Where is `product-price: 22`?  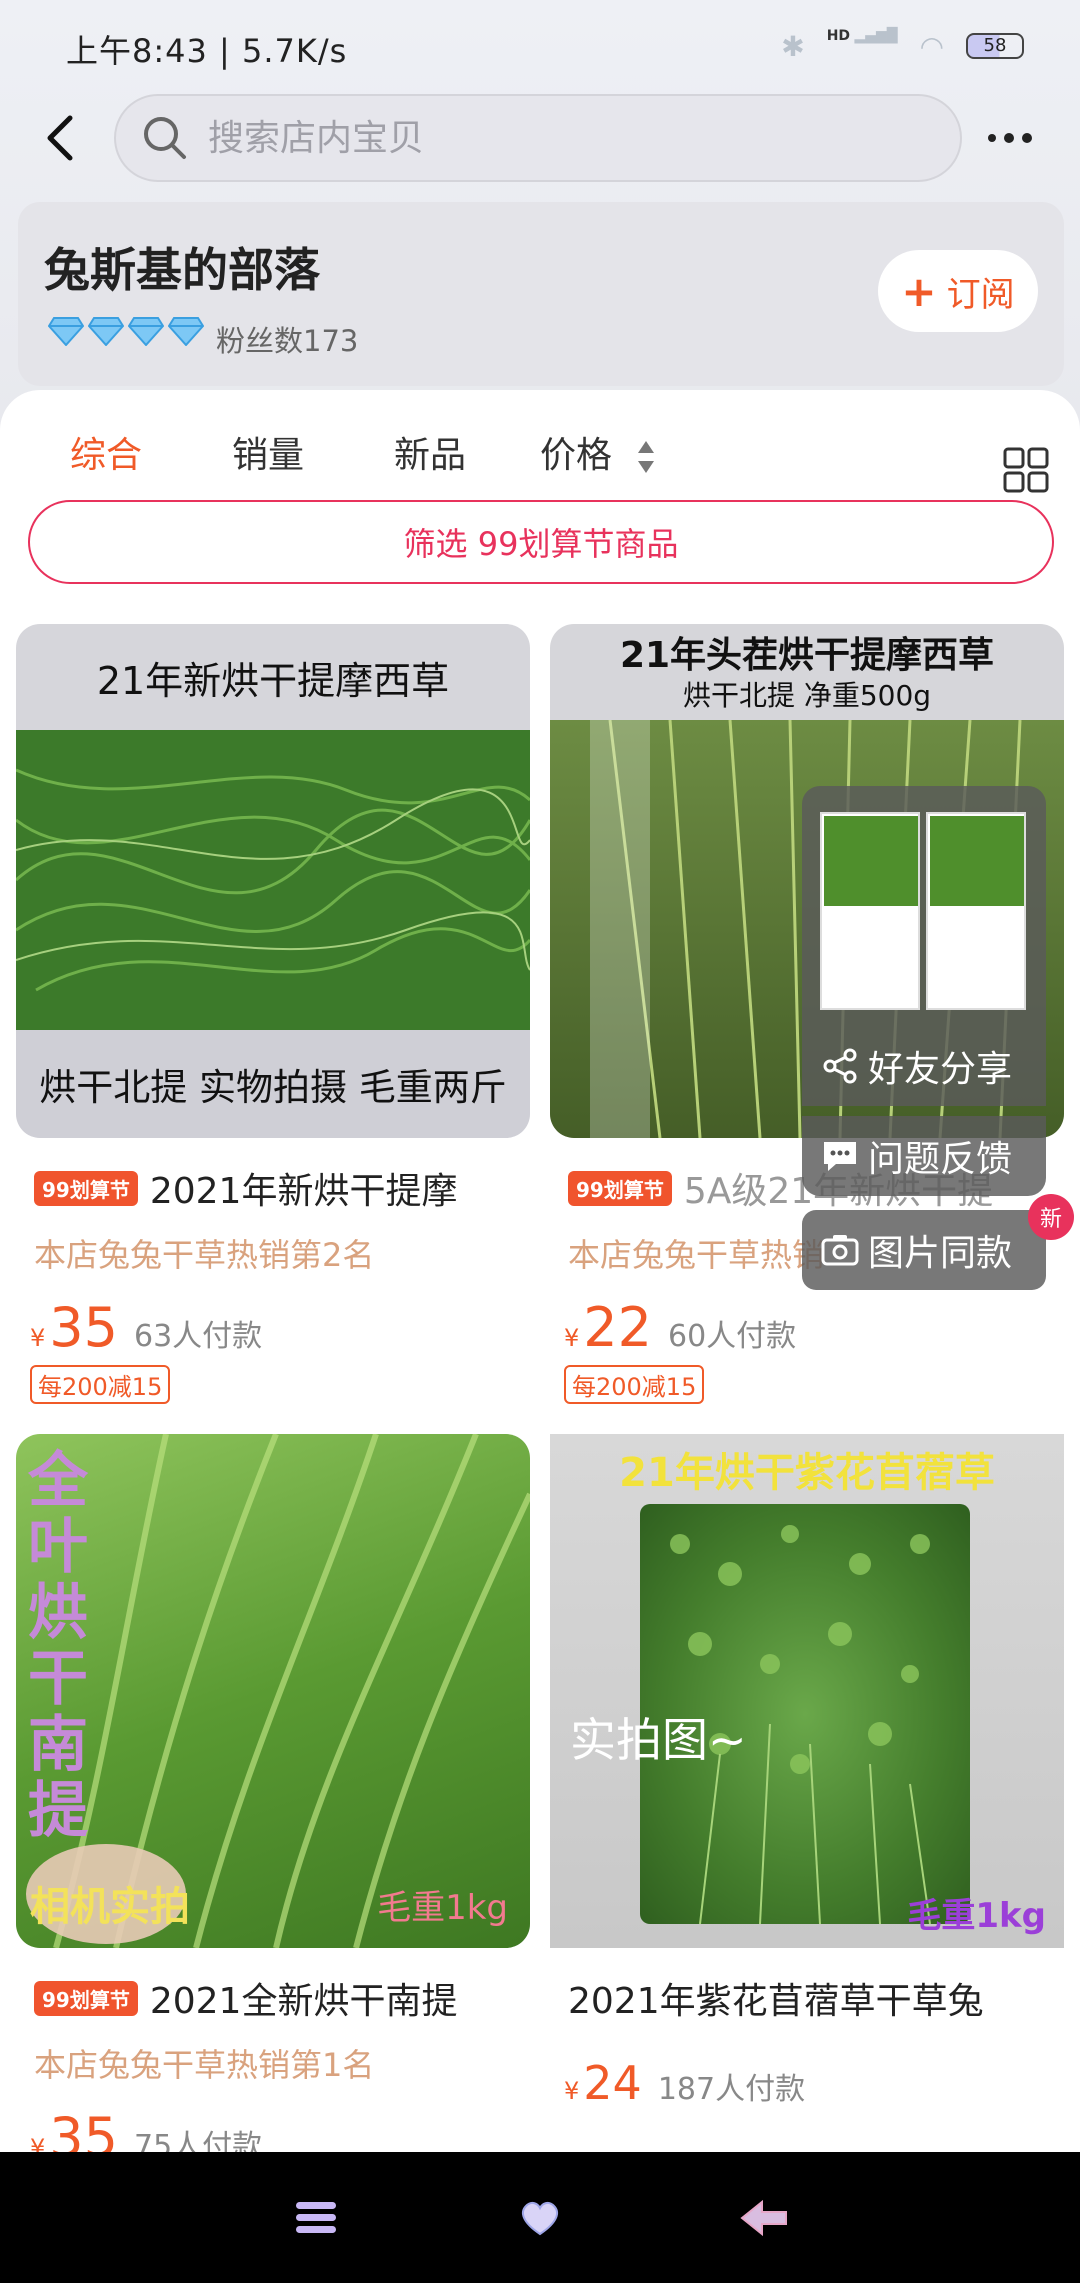 product-price: 22 is located at coordinates (617, 1327).